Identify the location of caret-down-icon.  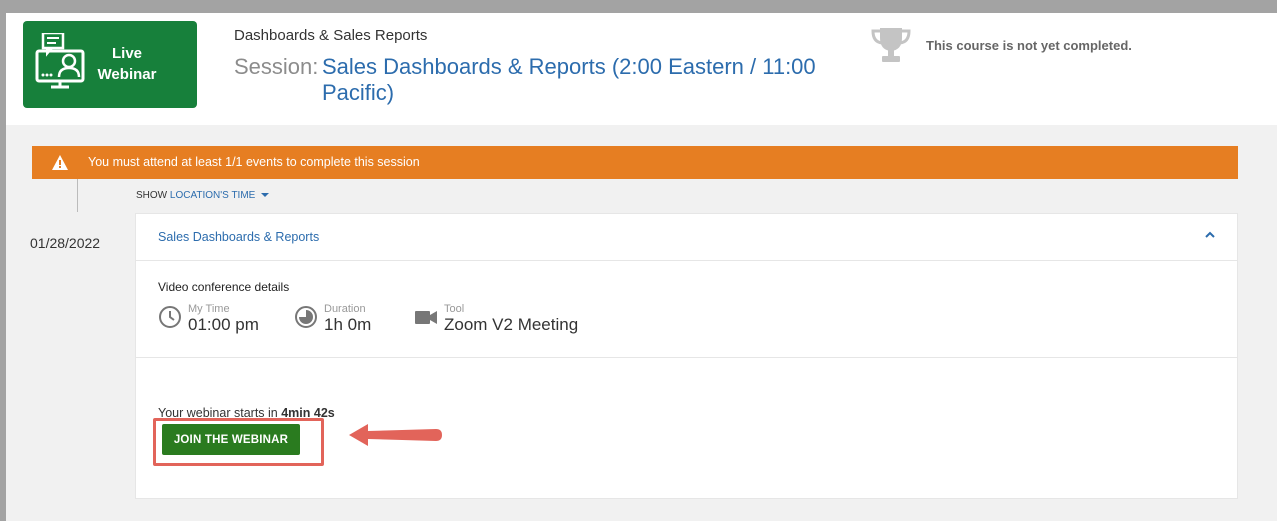
(265, 195).